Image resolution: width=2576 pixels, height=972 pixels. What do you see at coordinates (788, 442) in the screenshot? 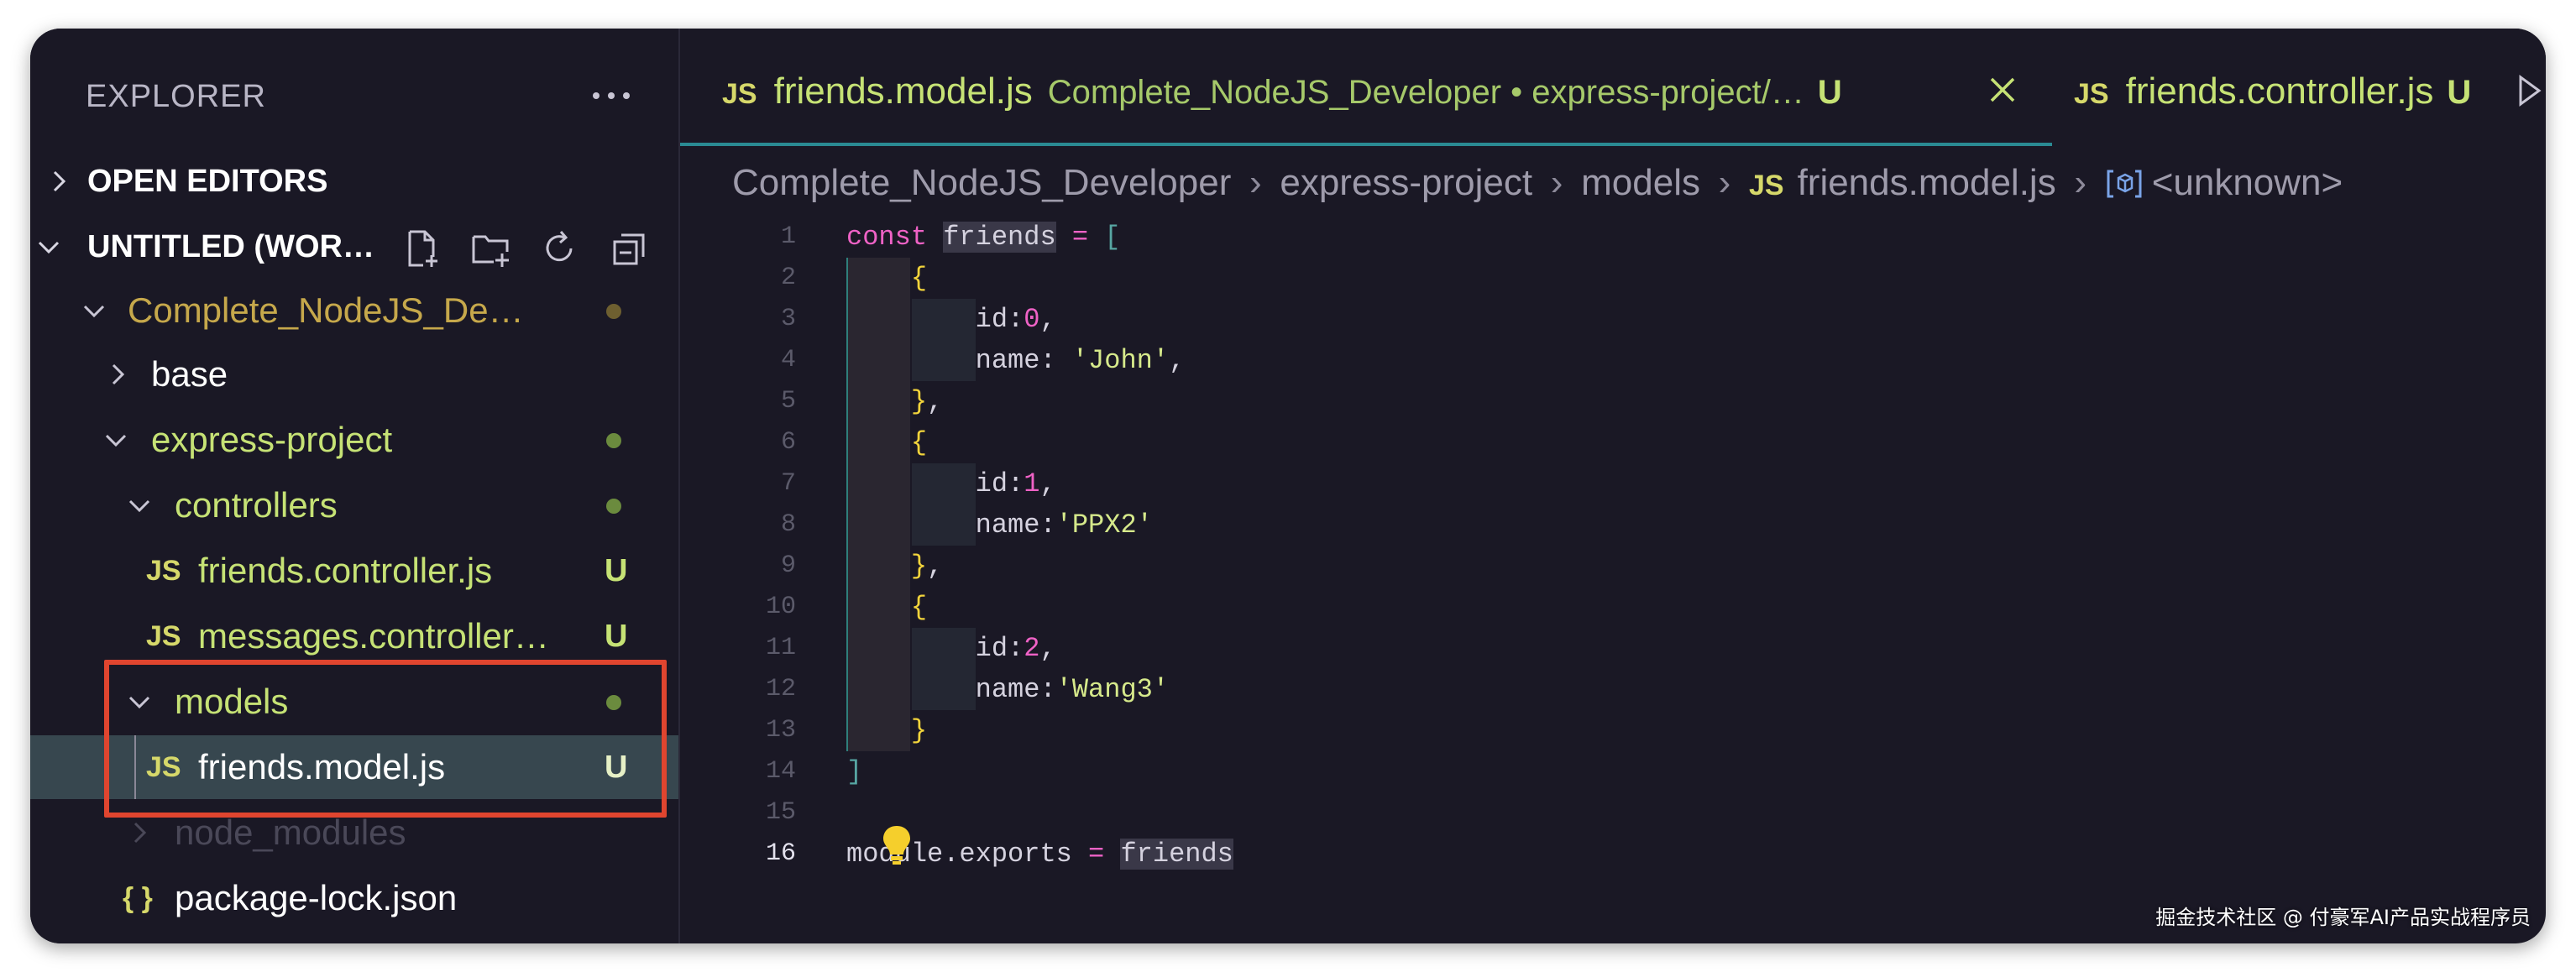
I see `line-number: 6` at bounding box center [788, 442].